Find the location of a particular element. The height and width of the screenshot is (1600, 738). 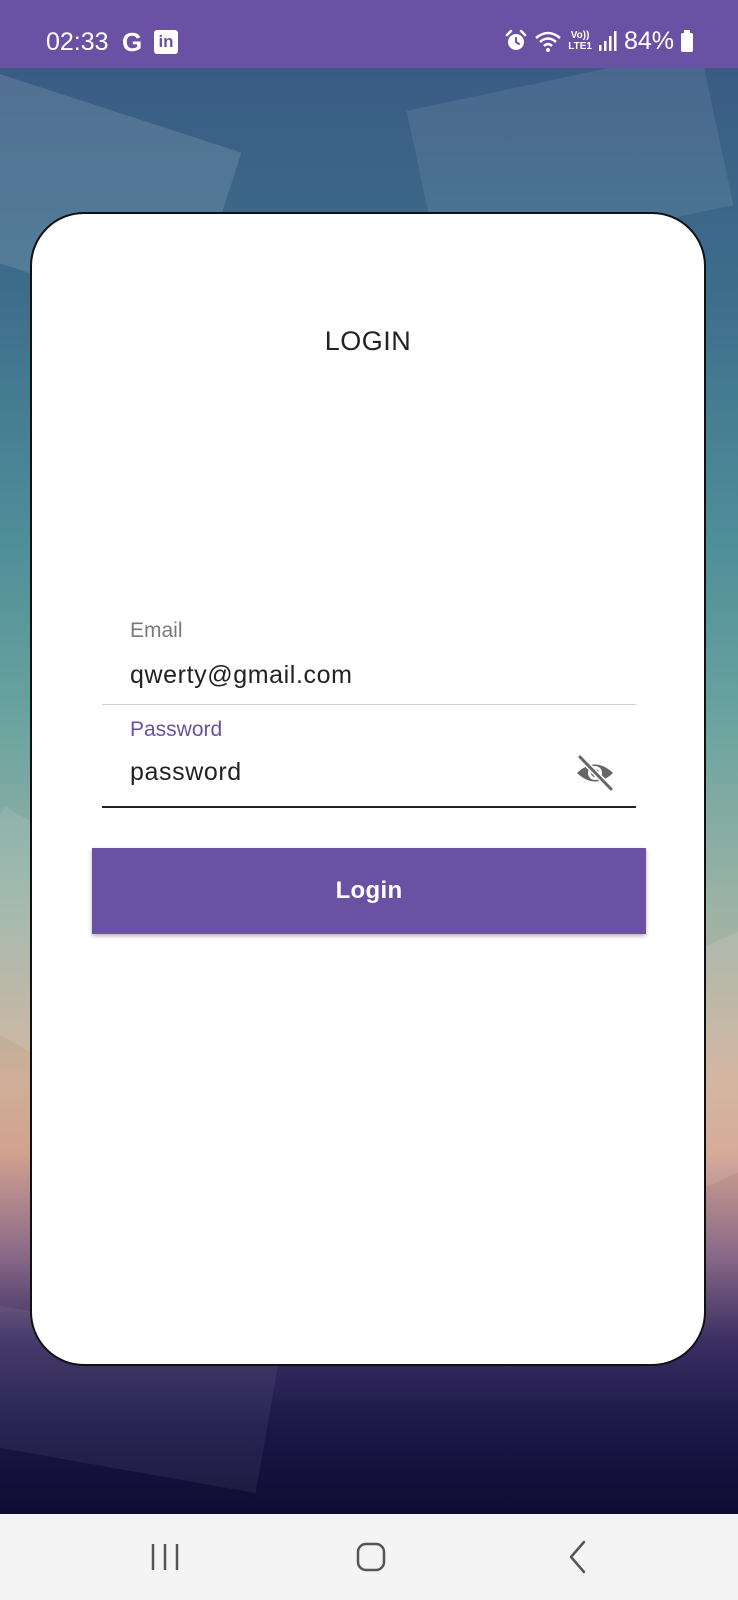

password-underline is located at coordinates (369, 807).